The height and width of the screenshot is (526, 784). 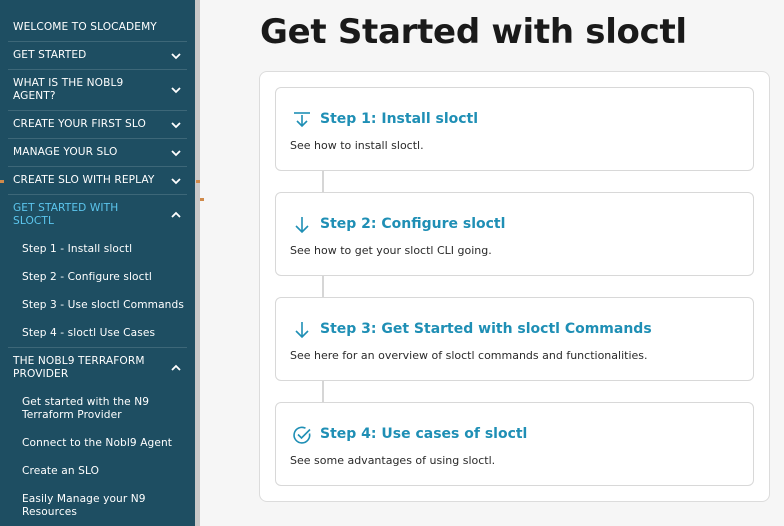 I want to click on sidebar-item-terraform-provider: THE NOBL9 TERRAFORM PROVIDER, so click(x=100, y=368).